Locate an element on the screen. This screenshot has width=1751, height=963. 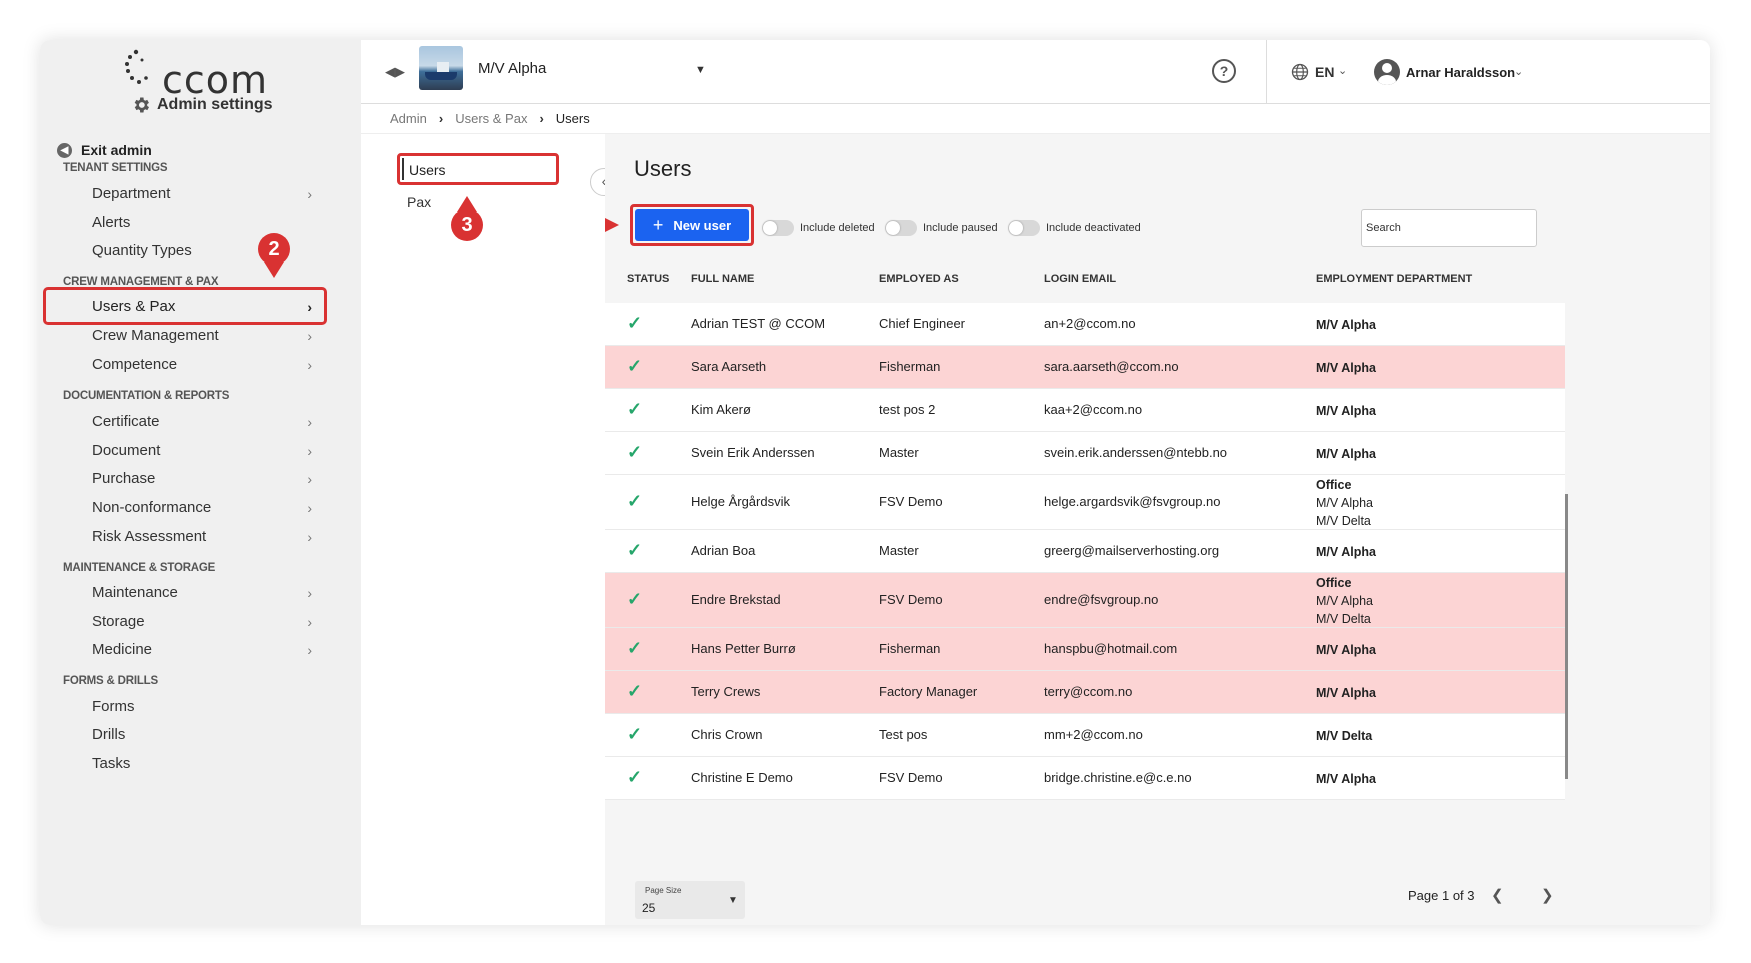
toggle-label: Include deleted is located at coordinates (837, 228).